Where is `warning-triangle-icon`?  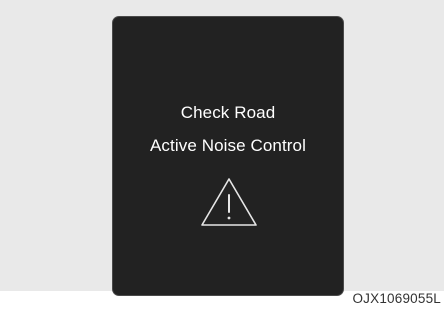 warning-triangle-icon is located at coordinates (229, 202).